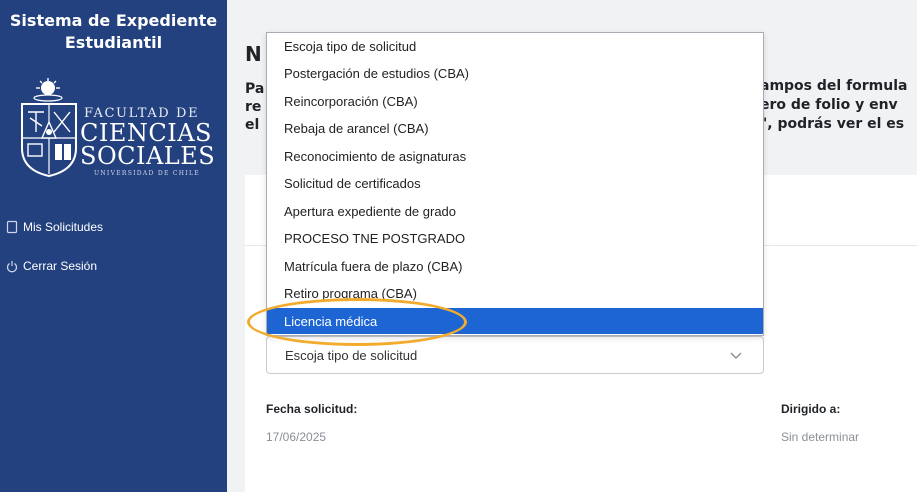 This screenshot has height=492, width=917. Describe the element at coordinates (515, 293) in the screenshot. I see `dropdown-option: Retiro programa (CBA)` at that location.